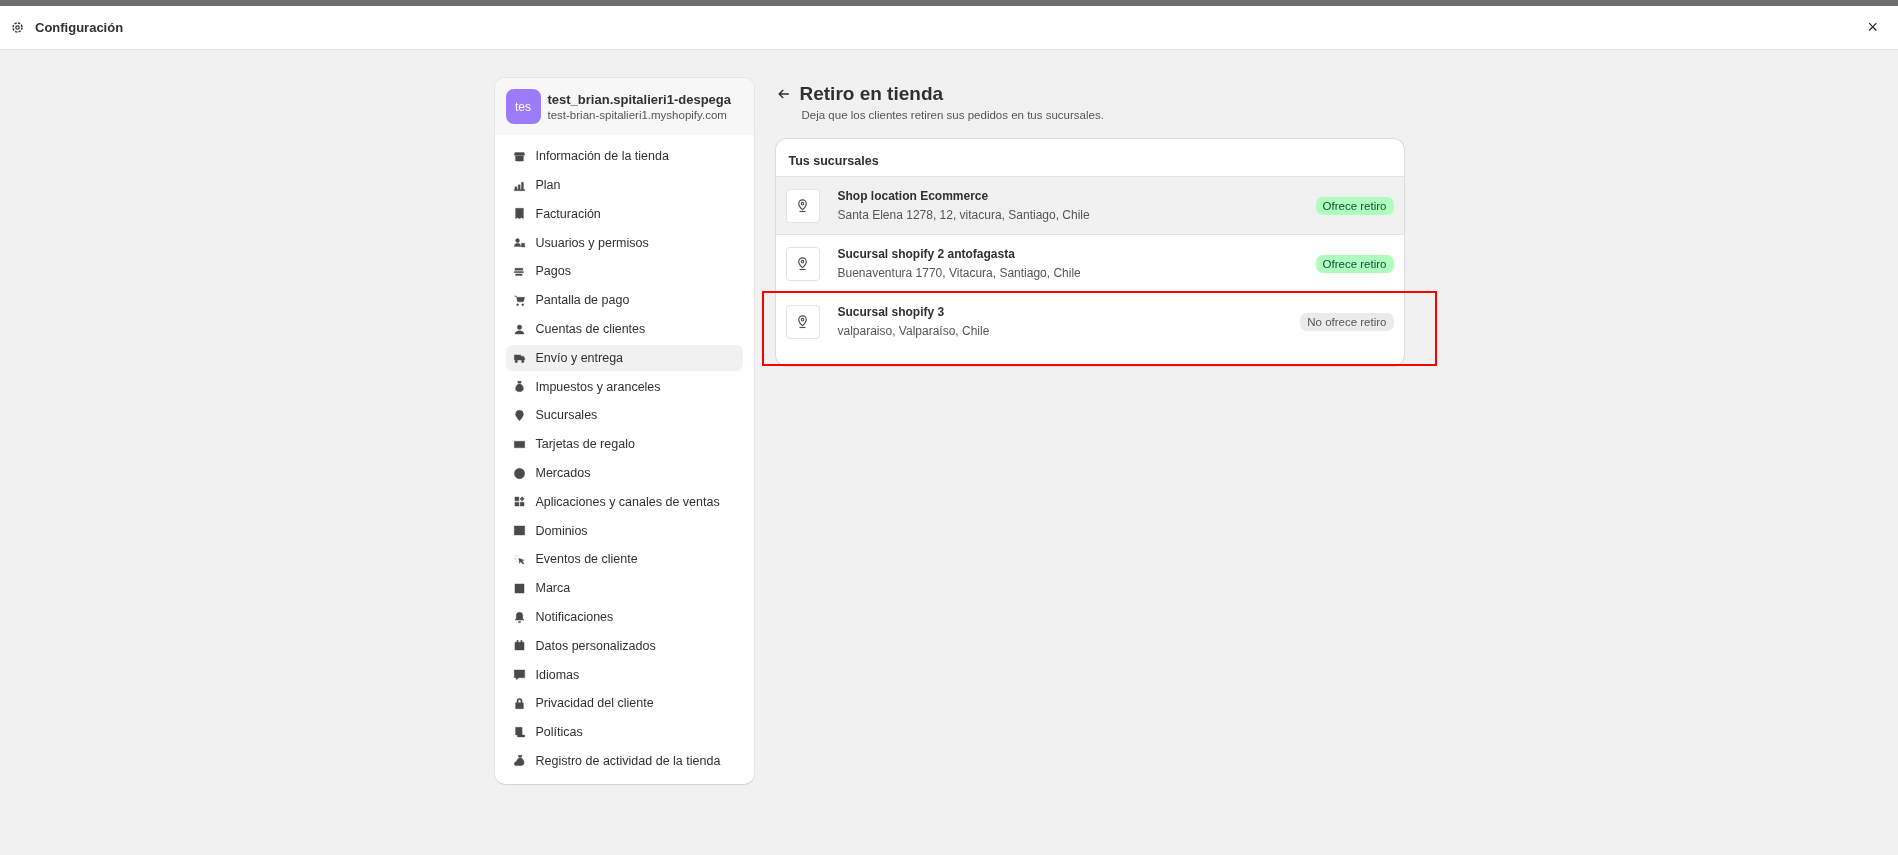 The height and width of the screenshot is (855, 1898). What do you see at coordinates (624, 617) in the screenshot?
I see `sidebar-item: Notificaciones` at bounding box center [624, 617].